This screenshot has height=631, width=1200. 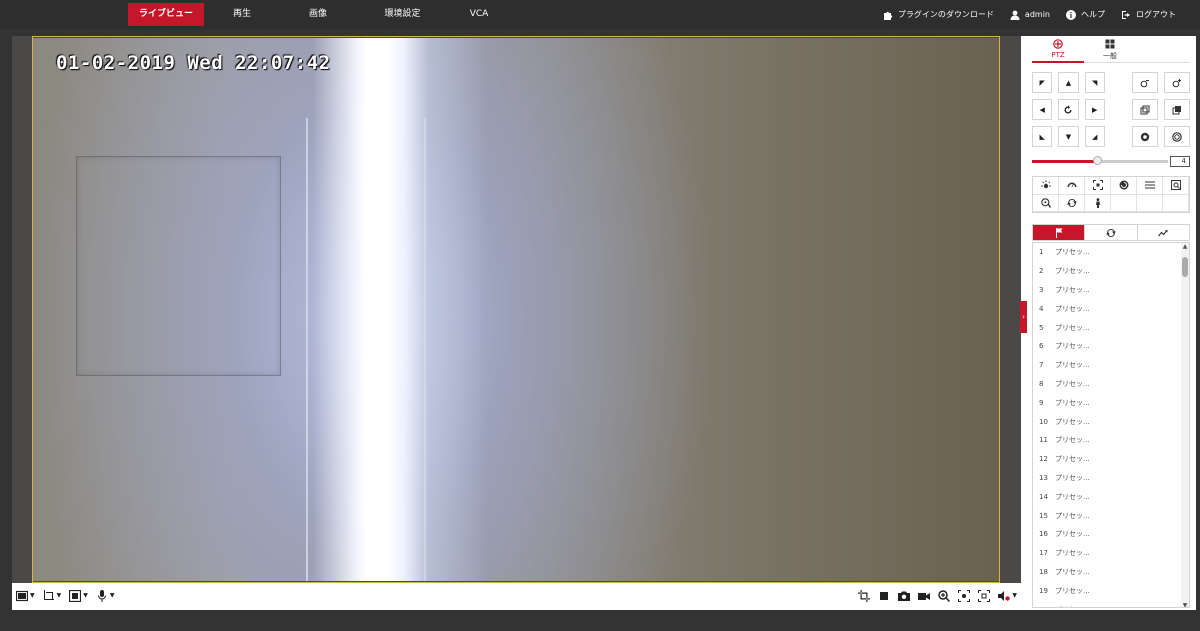 I want to click on help-link: ヘルプ, so click(x=1085, y=14).